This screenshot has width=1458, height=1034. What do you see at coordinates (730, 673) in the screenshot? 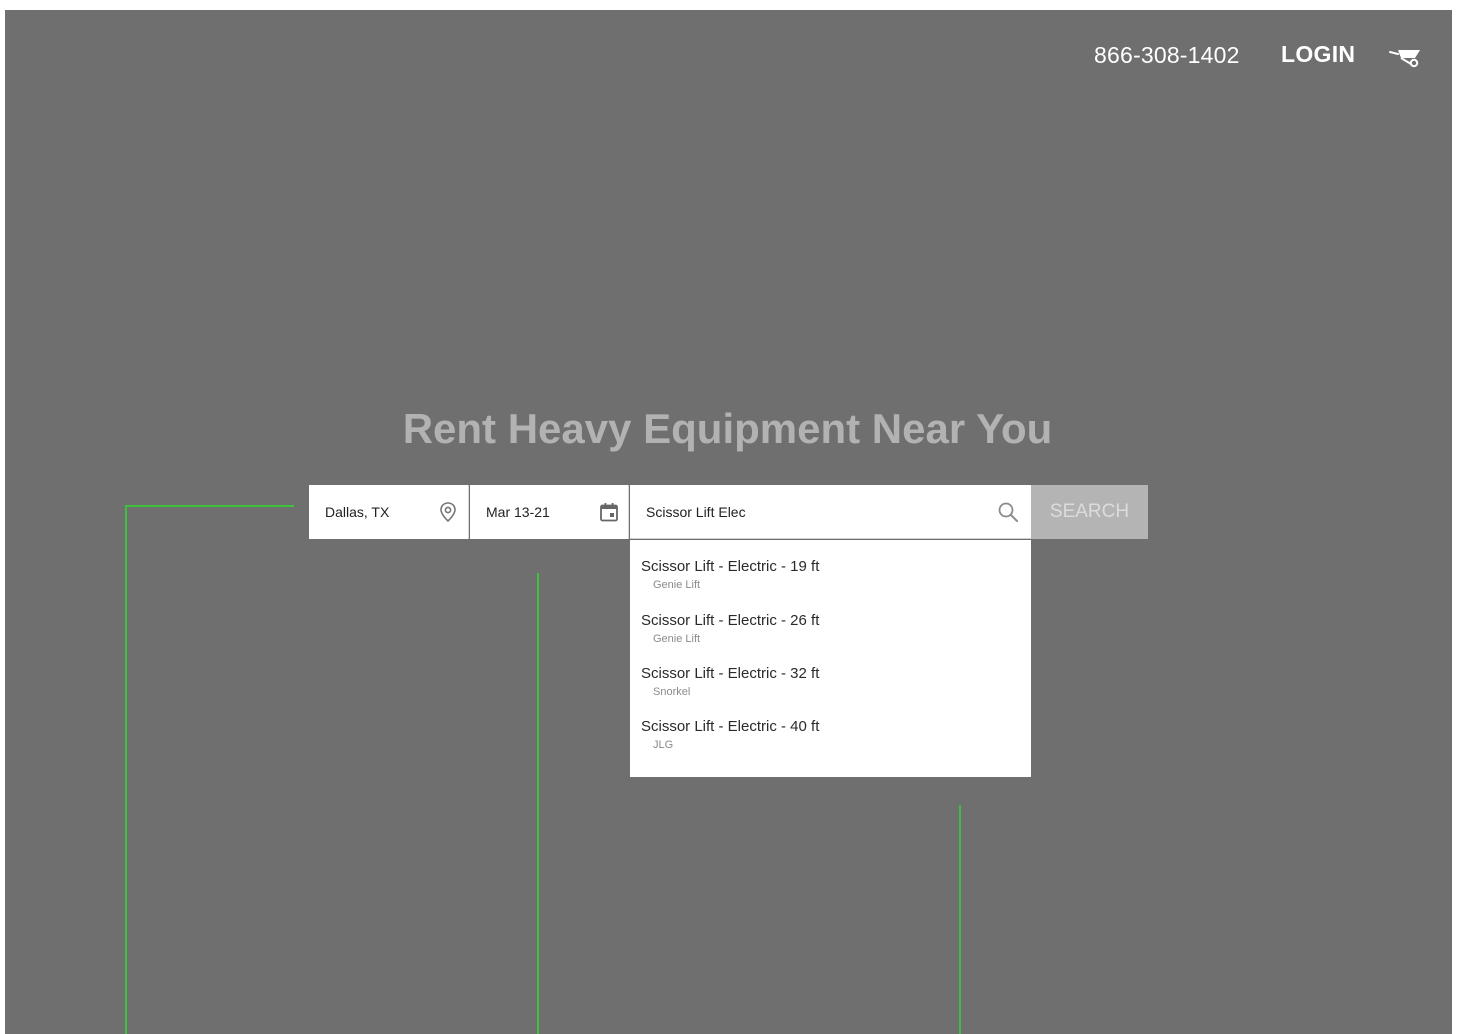
I see `suggestion-name: Scissor Lift - Electric - 32 ft` at bounding box center [730, 673].